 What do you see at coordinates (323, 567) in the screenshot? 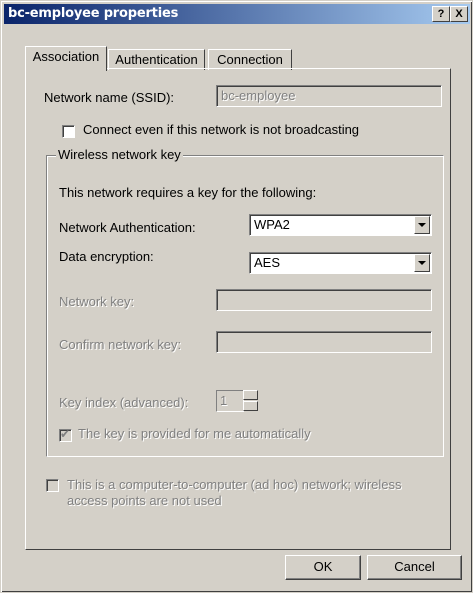
I see `ok-button: OK` at bounding box center [323, 567].